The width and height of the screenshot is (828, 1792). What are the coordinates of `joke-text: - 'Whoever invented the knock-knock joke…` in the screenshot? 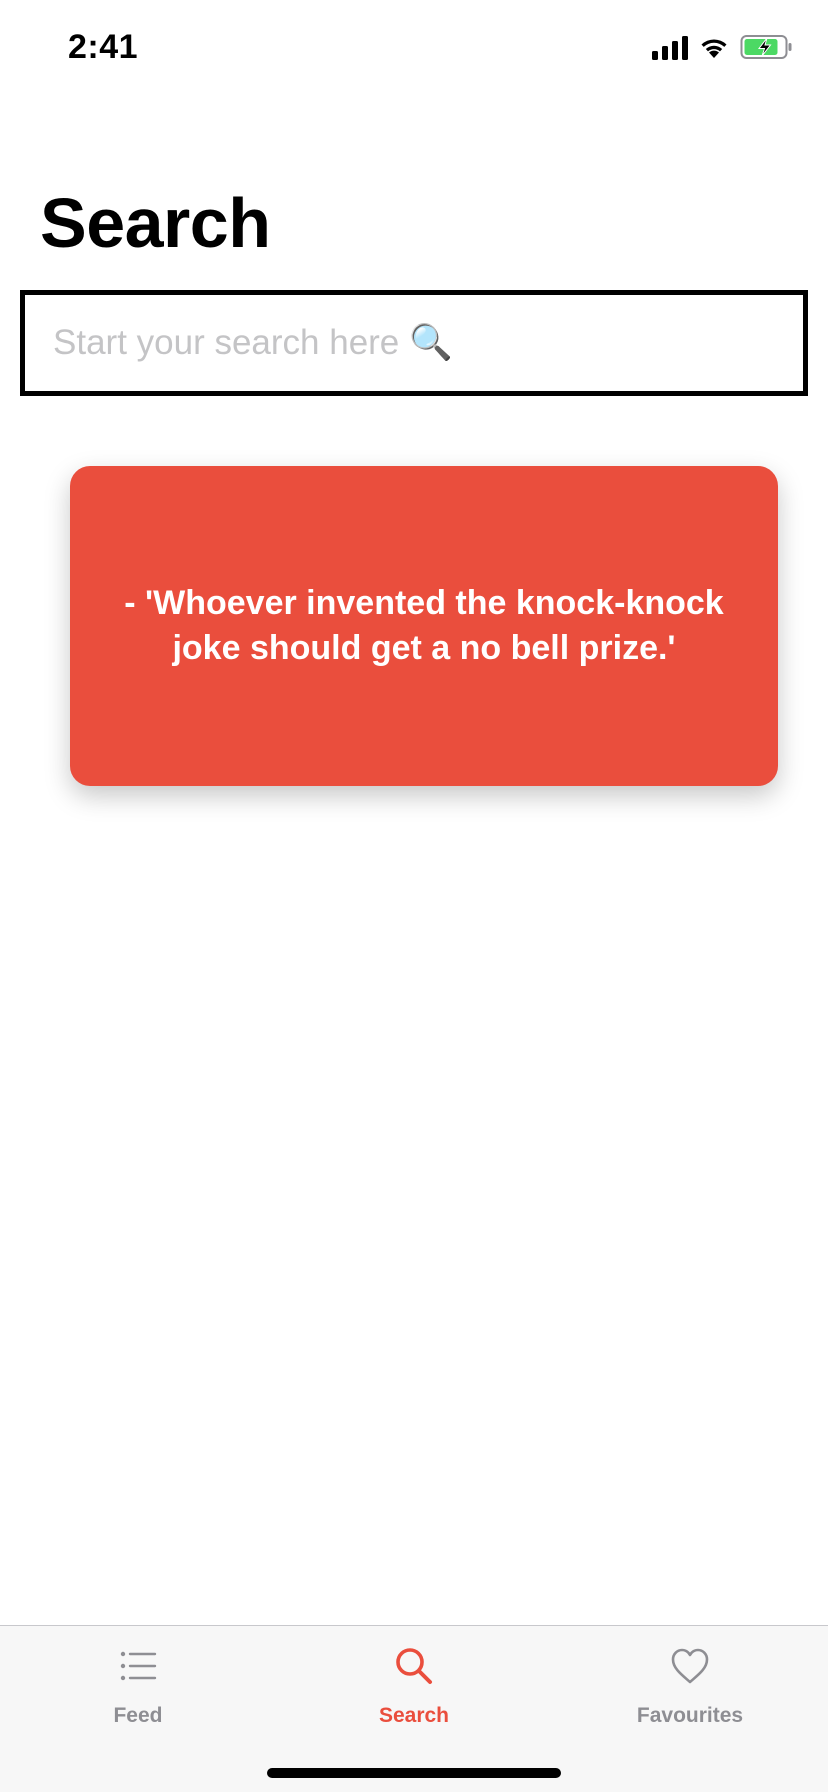 It's located at (424, 625).